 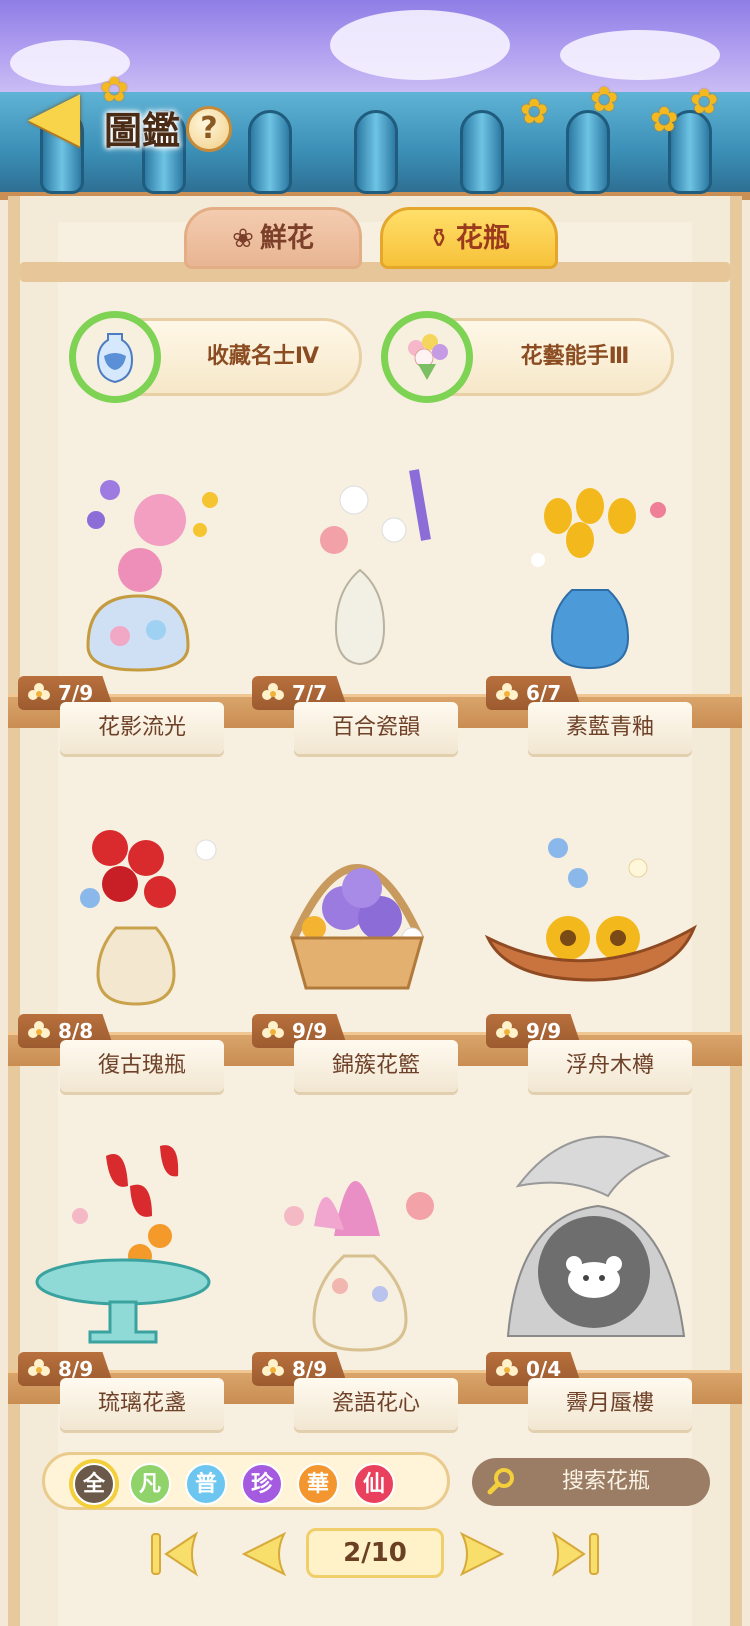 I want to click on vase-art-lily, so click(x=375, y=567).